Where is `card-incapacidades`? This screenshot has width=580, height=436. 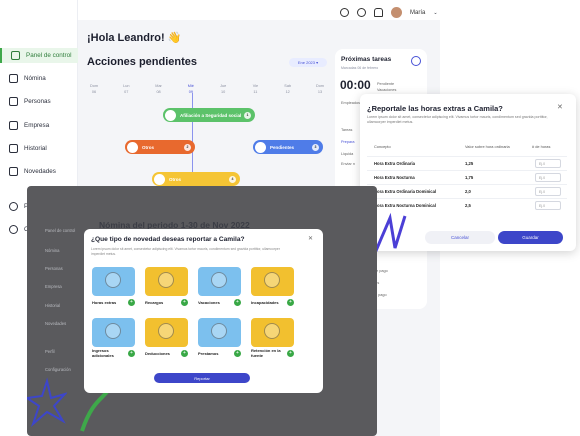 card-incapacidades is located at coordinates (272, 281).